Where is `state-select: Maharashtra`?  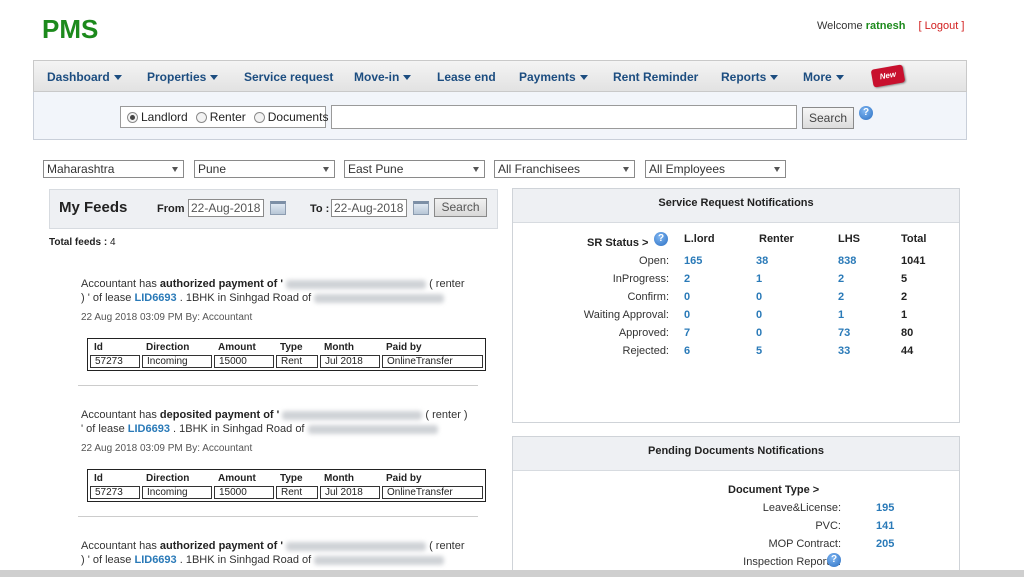 state-select: Maharashtra is located at coordinates (113, 169).